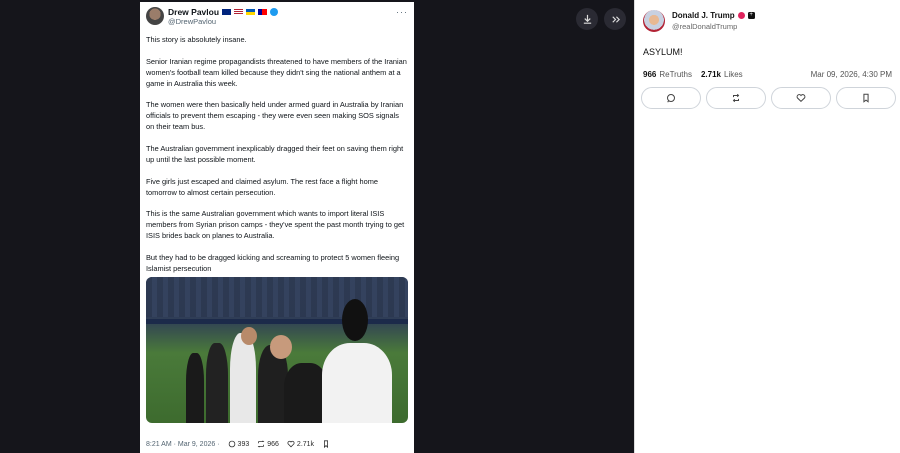 The image size is (900, 453). I want to click on like-button, so click(801, 98).